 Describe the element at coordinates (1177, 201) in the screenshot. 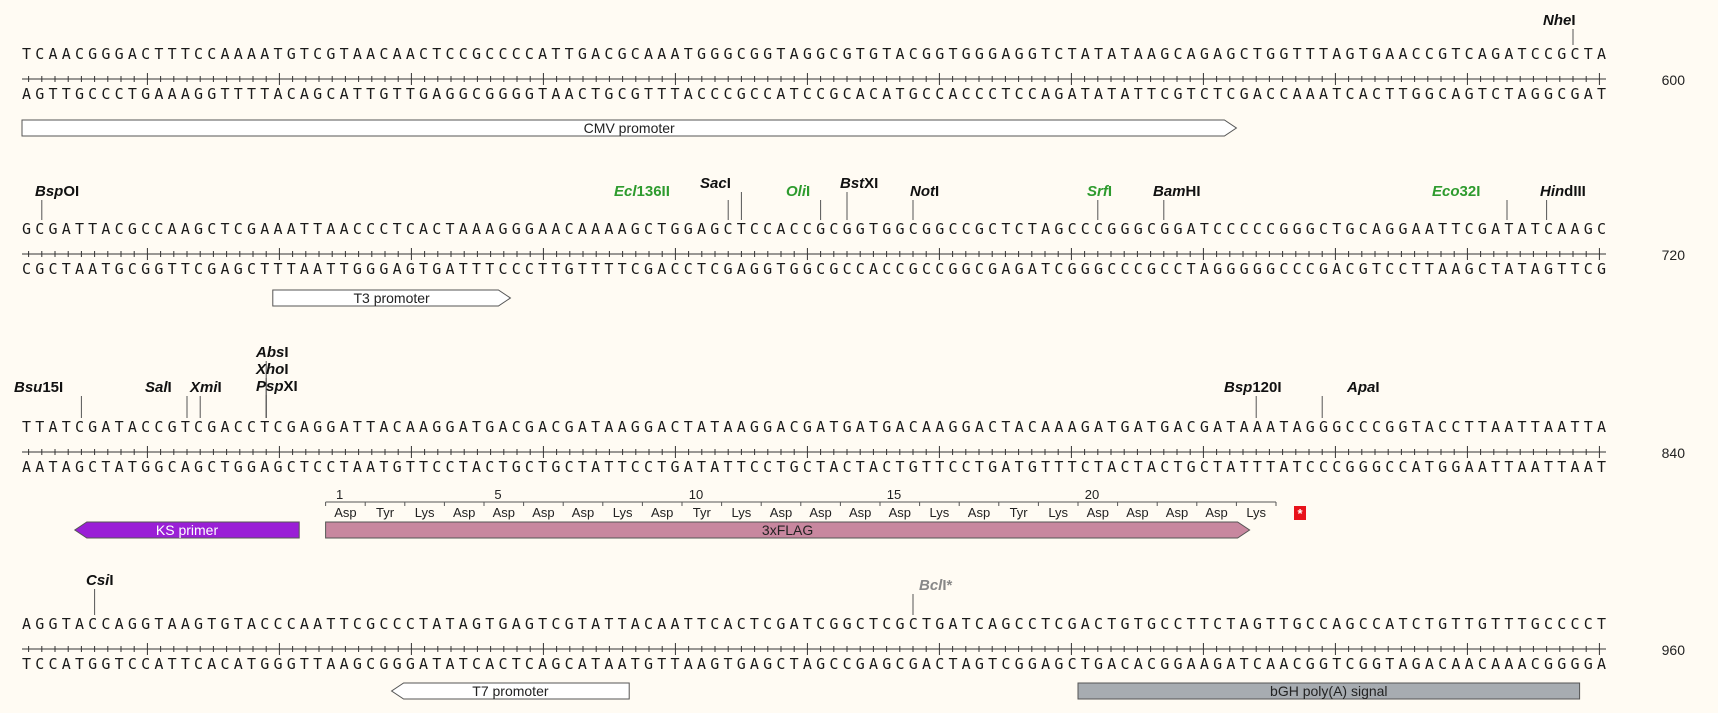

I see `restriction-site: BamHI` at that location.